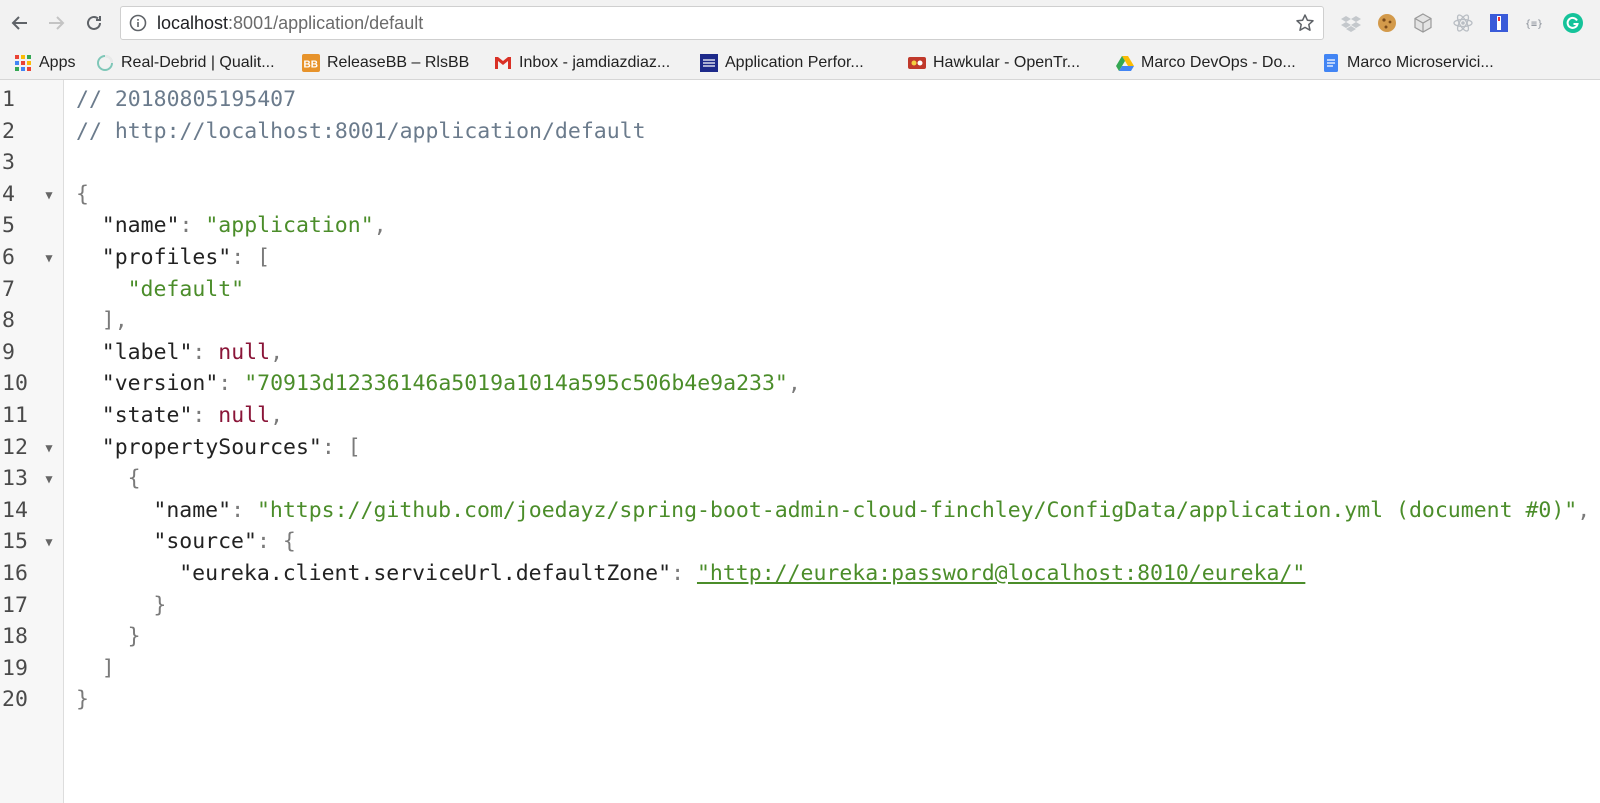 The height and width of the screenshot is (803, 1600). What do you see at coordinates (800, 163) in the screenshot?
I see `code-line: 3` at bounding box center [800, 163].